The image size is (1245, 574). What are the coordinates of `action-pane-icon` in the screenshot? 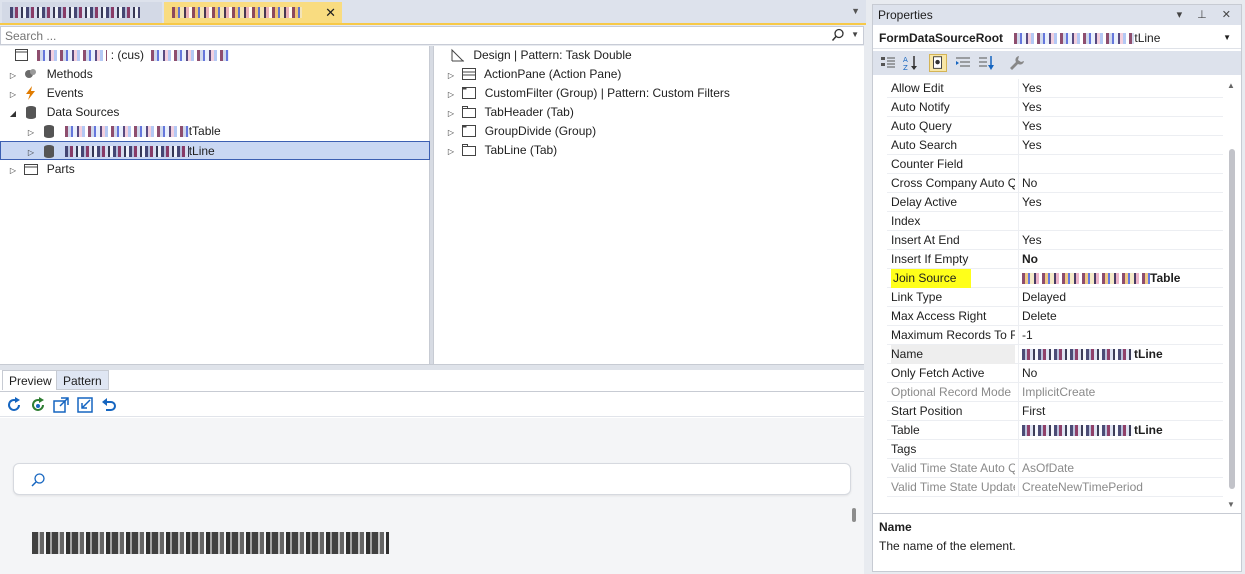 It's located at (469, 73).